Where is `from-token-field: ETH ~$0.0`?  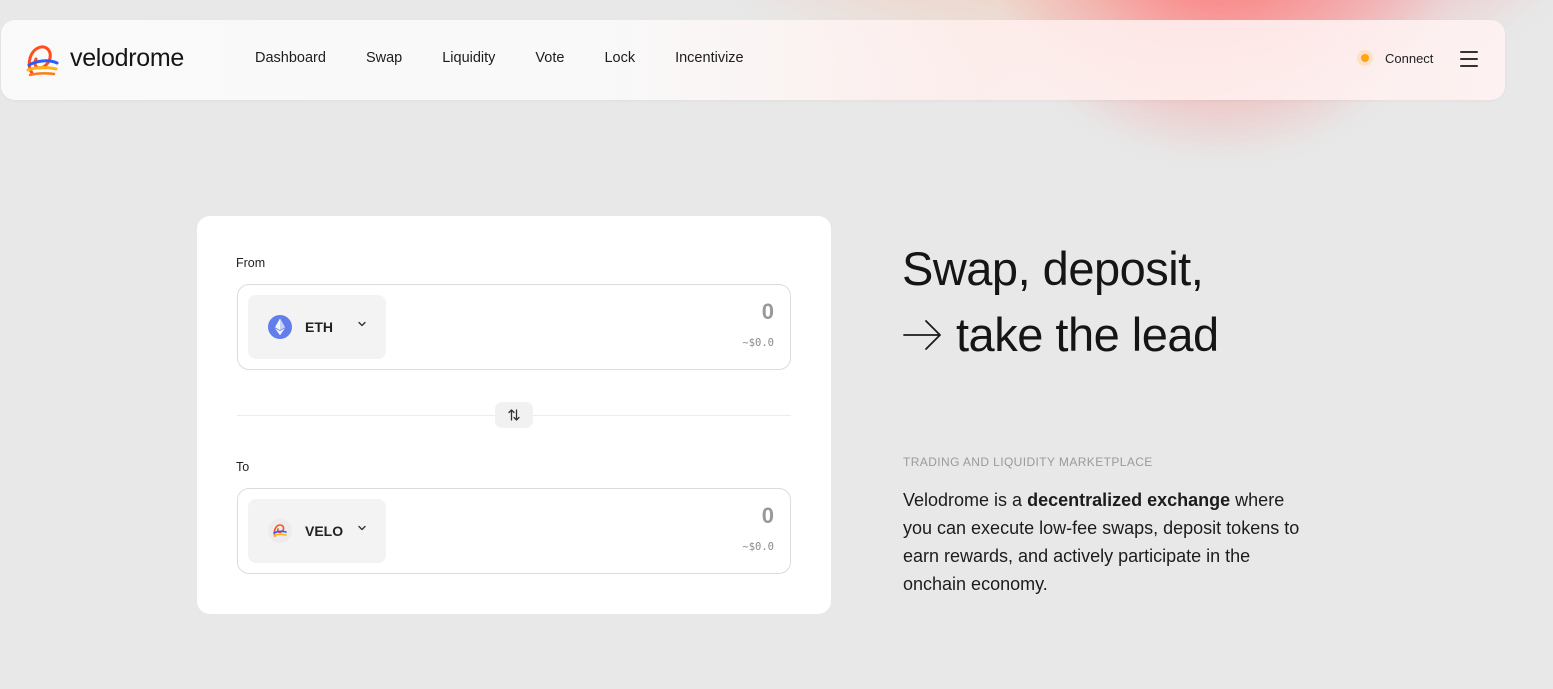
from-token-field: ETH ~$0.0 is located at coordinates (514, 327).